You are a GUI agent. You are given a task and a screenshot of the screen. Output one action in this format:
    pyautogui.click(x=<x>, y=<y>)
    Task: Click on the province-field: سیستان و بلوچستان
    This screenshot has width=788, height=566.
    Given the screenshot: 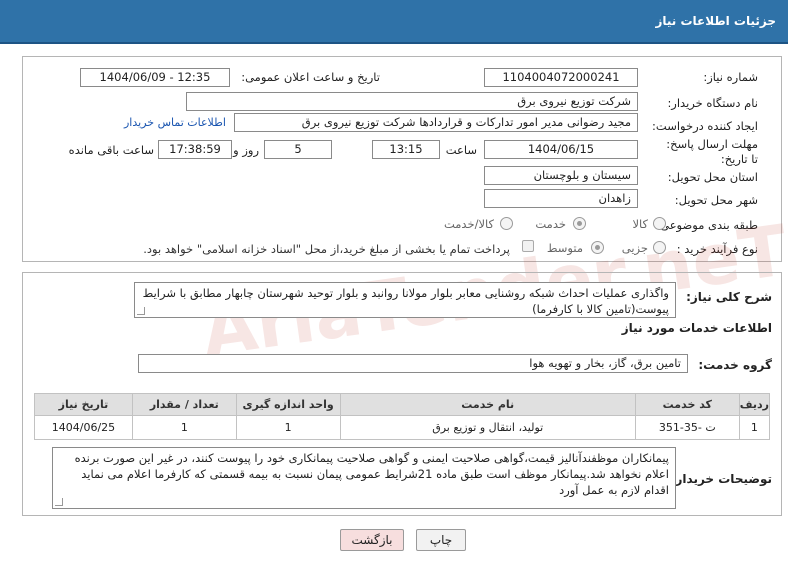 What is the action you would take?
    pyautogui.click(x=561, y=175)
    